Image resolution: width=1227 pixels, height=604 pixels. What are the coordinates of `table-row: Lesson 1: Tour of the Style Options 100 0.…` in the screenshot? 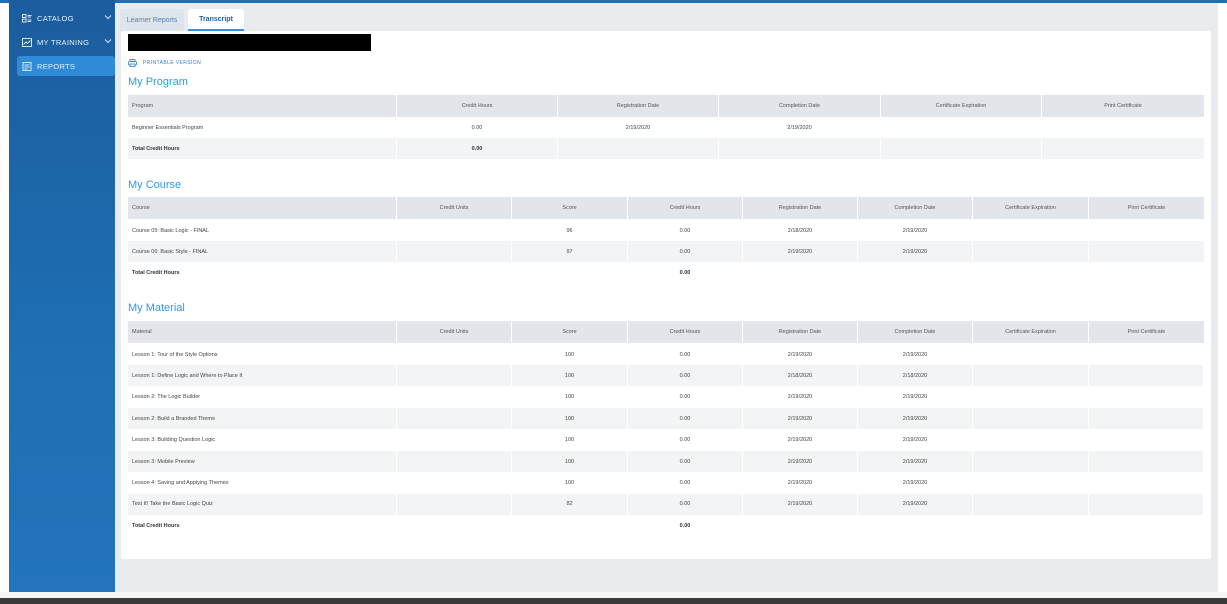 It's located at (666, 354).